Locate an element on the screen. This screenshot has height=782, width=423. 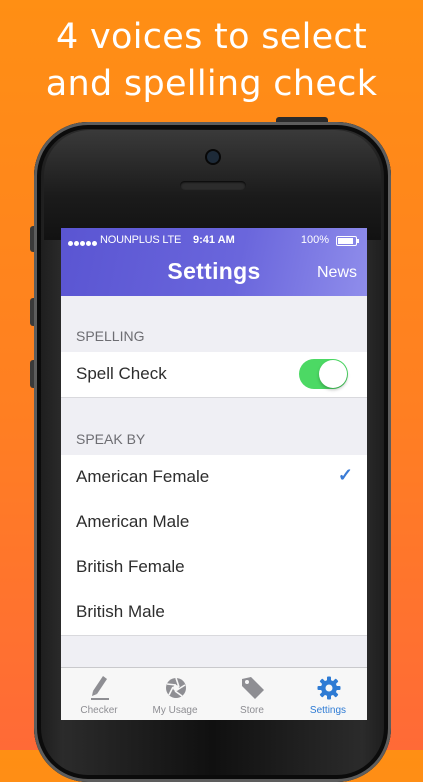
tab-checker: Checker is located at coordinates (99, 694).